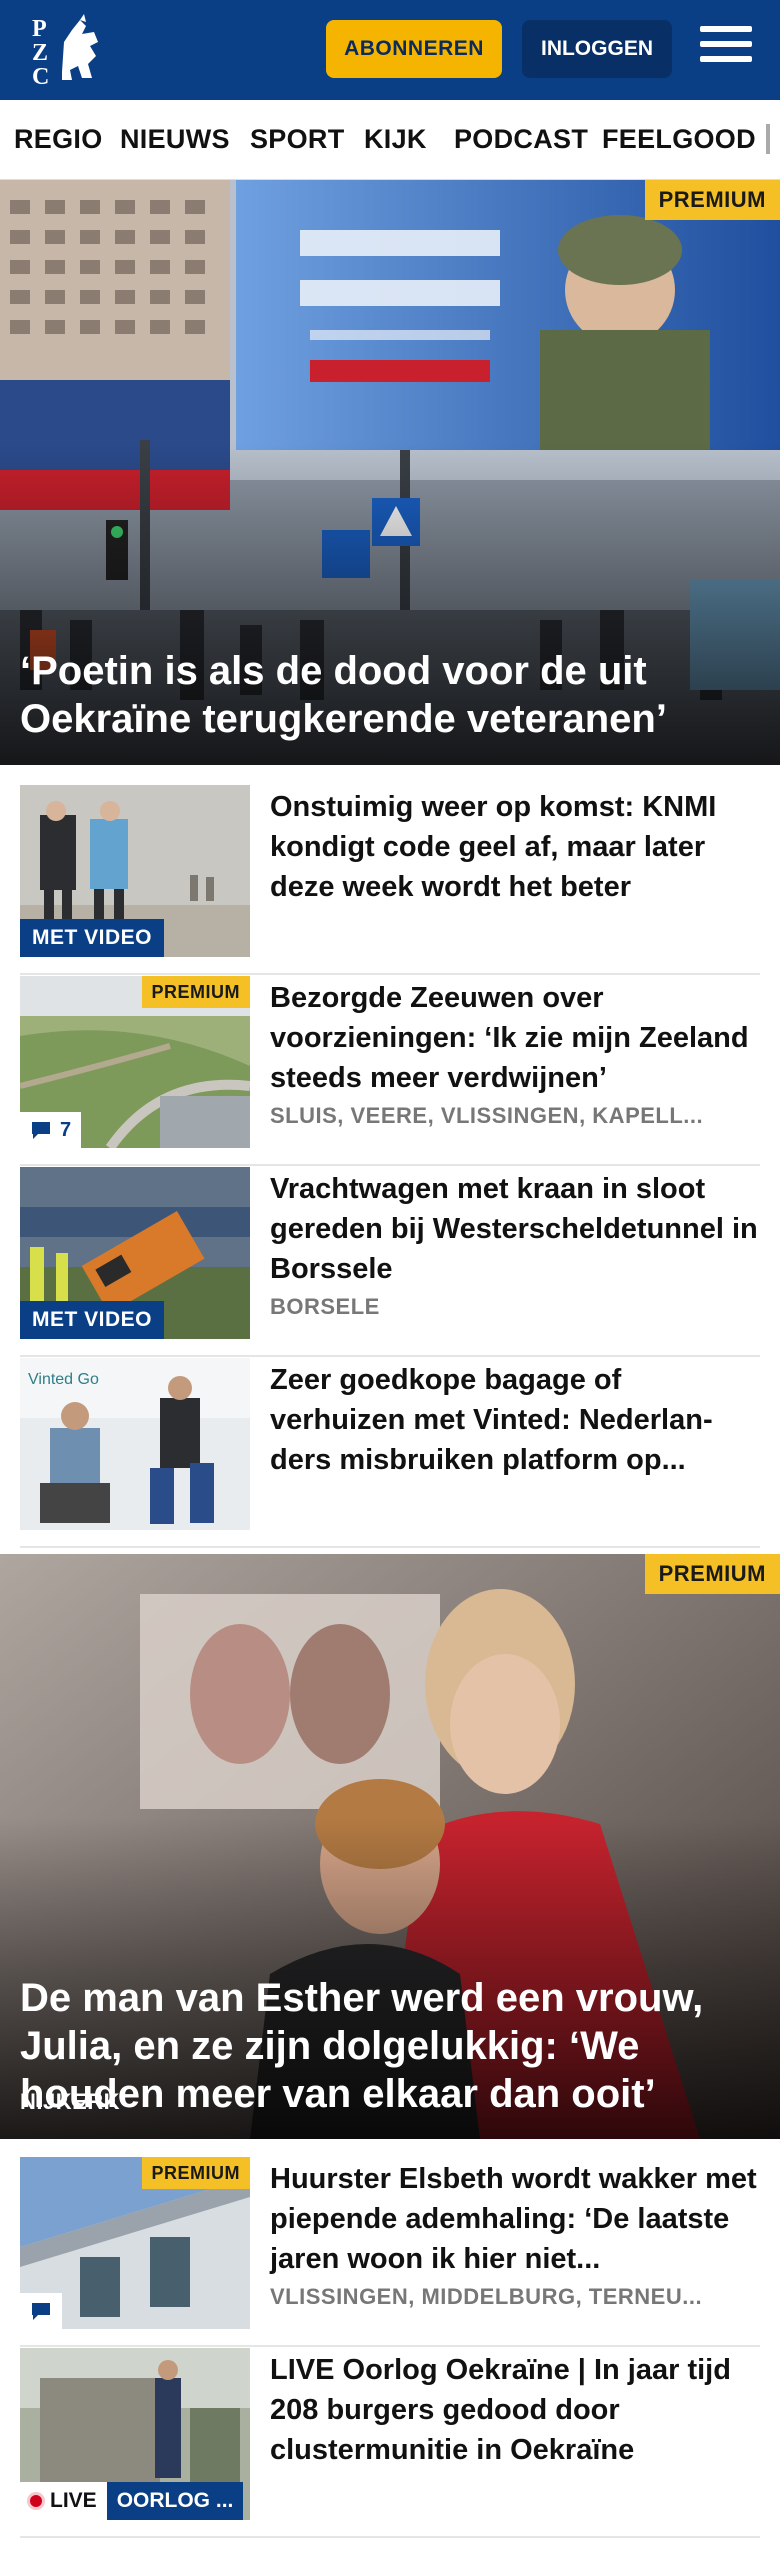  I want to click on pzc-logo: P Z C, so click(70, 51).